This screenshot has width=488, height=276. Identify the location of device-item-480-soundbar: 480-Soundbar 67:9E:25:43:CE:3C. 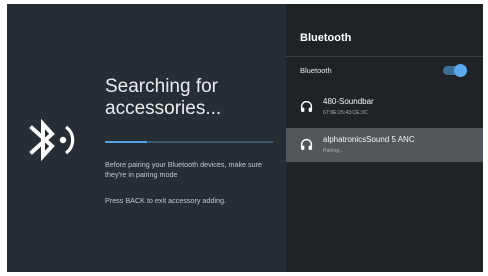
(384, 107).